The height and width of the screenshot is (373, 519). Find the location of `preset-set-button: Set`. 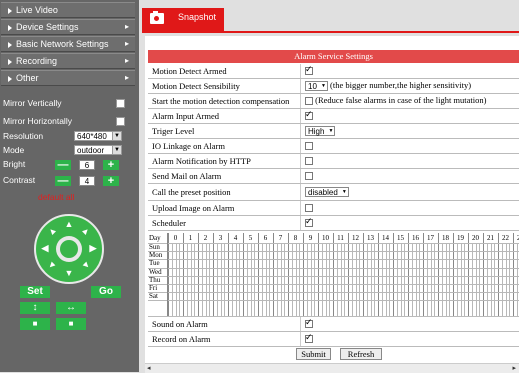

preset-set-button: Set is located at coordinates (35, 292).